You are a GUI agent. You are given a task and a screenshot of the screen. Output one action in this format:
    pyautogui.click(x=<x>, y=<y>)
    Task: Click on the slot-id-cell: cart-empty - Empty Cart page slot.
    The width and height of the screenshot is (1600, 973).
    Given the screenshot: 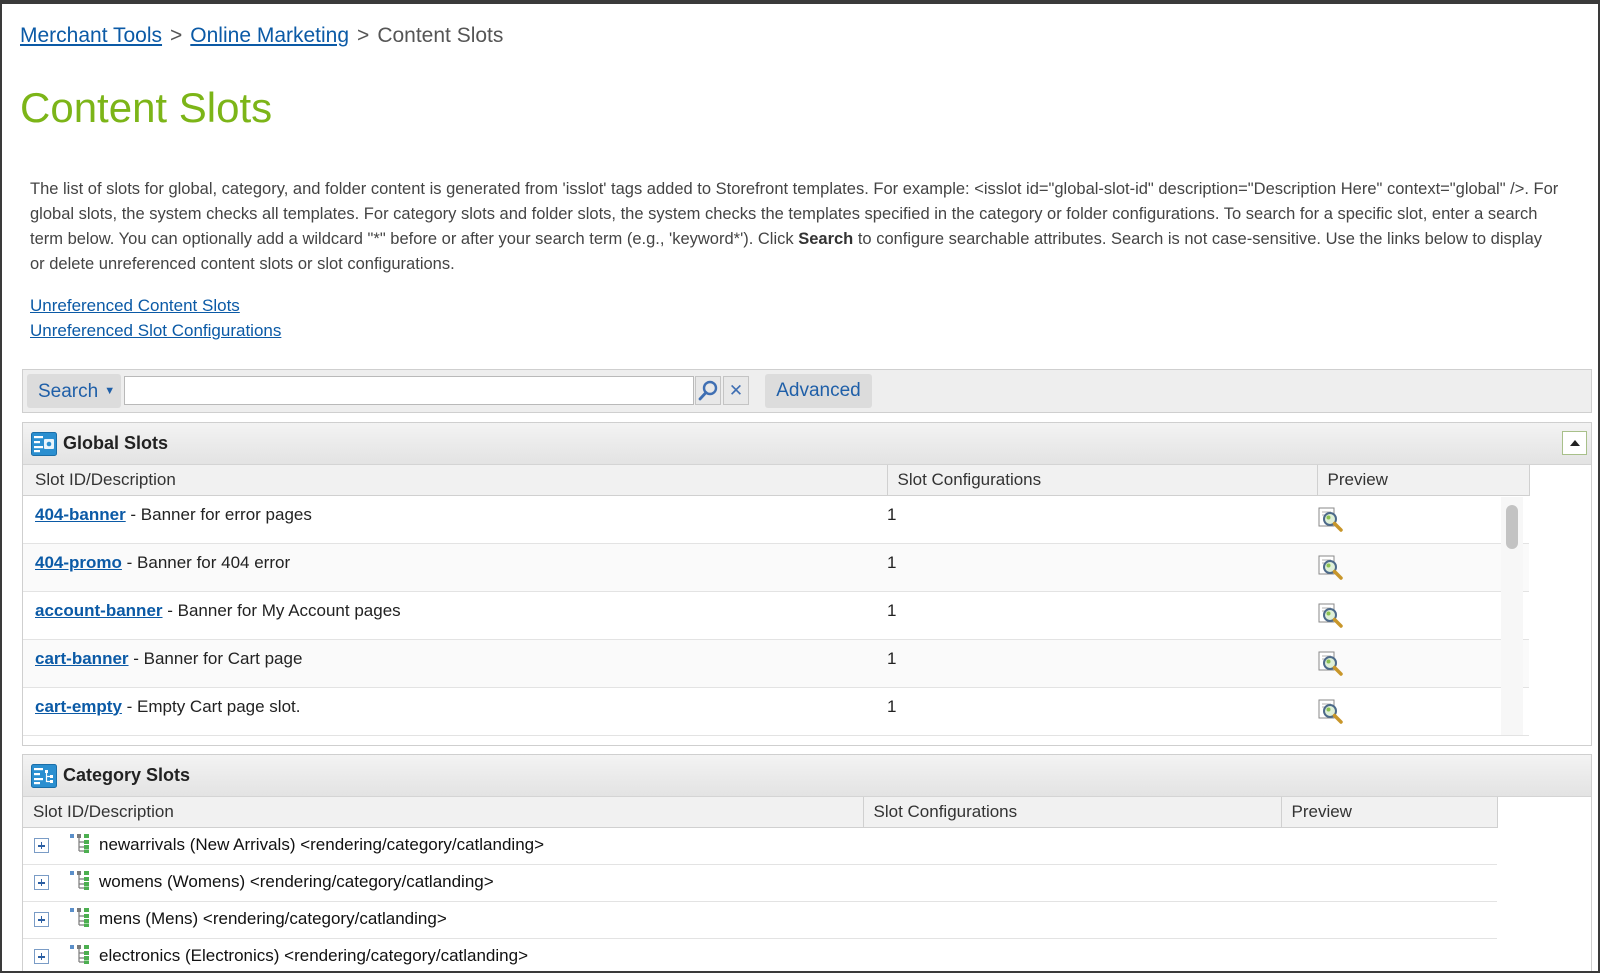 What is the action you would take?
    pyautogui.click(x=455, y=711)
    